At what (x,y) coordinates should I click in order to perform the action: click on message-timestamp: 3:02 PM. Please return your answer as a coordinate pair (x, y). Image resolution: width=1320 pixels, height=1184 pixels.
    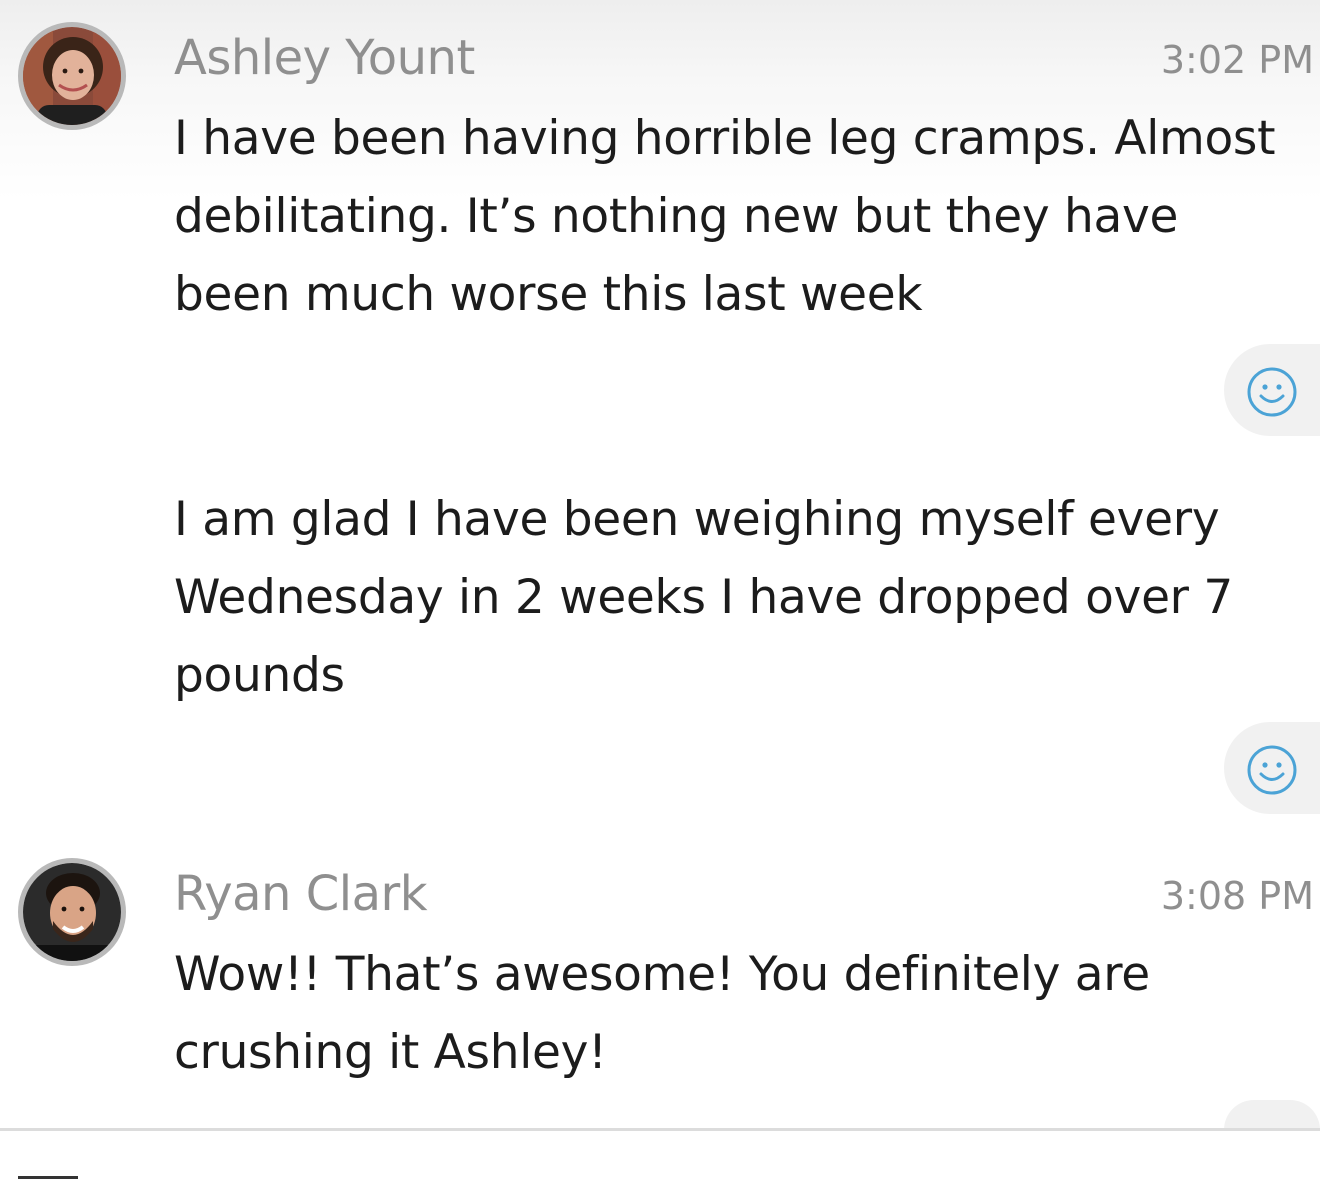
    Looking at the image, I should click on (1237, 60).